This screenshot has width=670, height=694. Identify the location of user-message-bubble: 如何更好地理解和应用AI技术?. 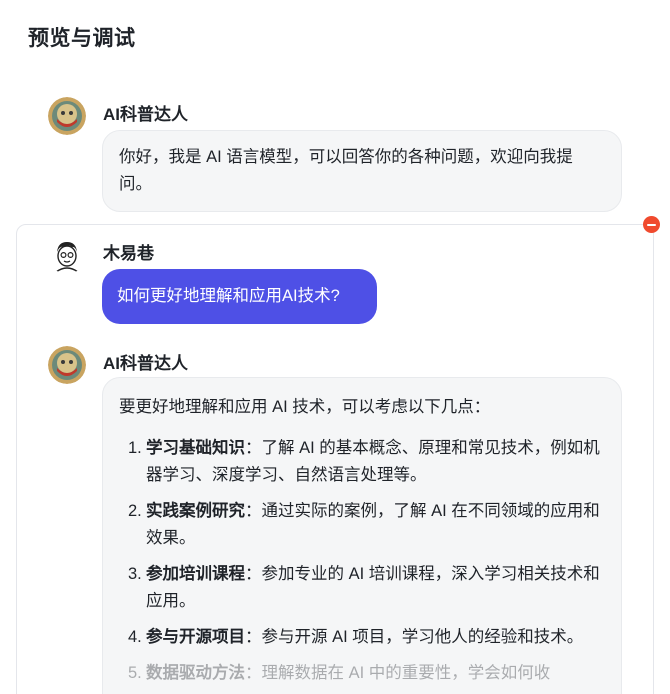
(239, 296).